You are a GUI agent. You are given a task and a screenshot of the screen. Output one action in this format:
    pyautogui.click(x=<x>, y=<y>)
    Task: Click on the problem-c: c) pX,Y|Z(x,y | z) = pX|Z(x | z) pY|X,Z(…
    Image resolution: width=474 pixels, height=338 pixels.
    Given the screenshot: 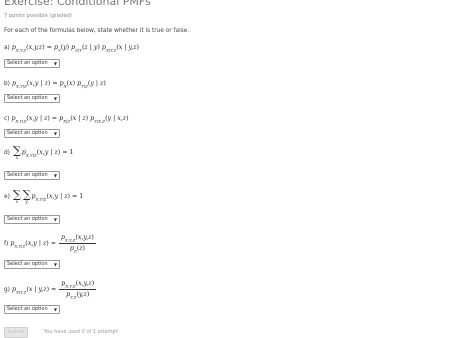 What is the action you would take?
    pyautogui.click(x=66, y=119)
    